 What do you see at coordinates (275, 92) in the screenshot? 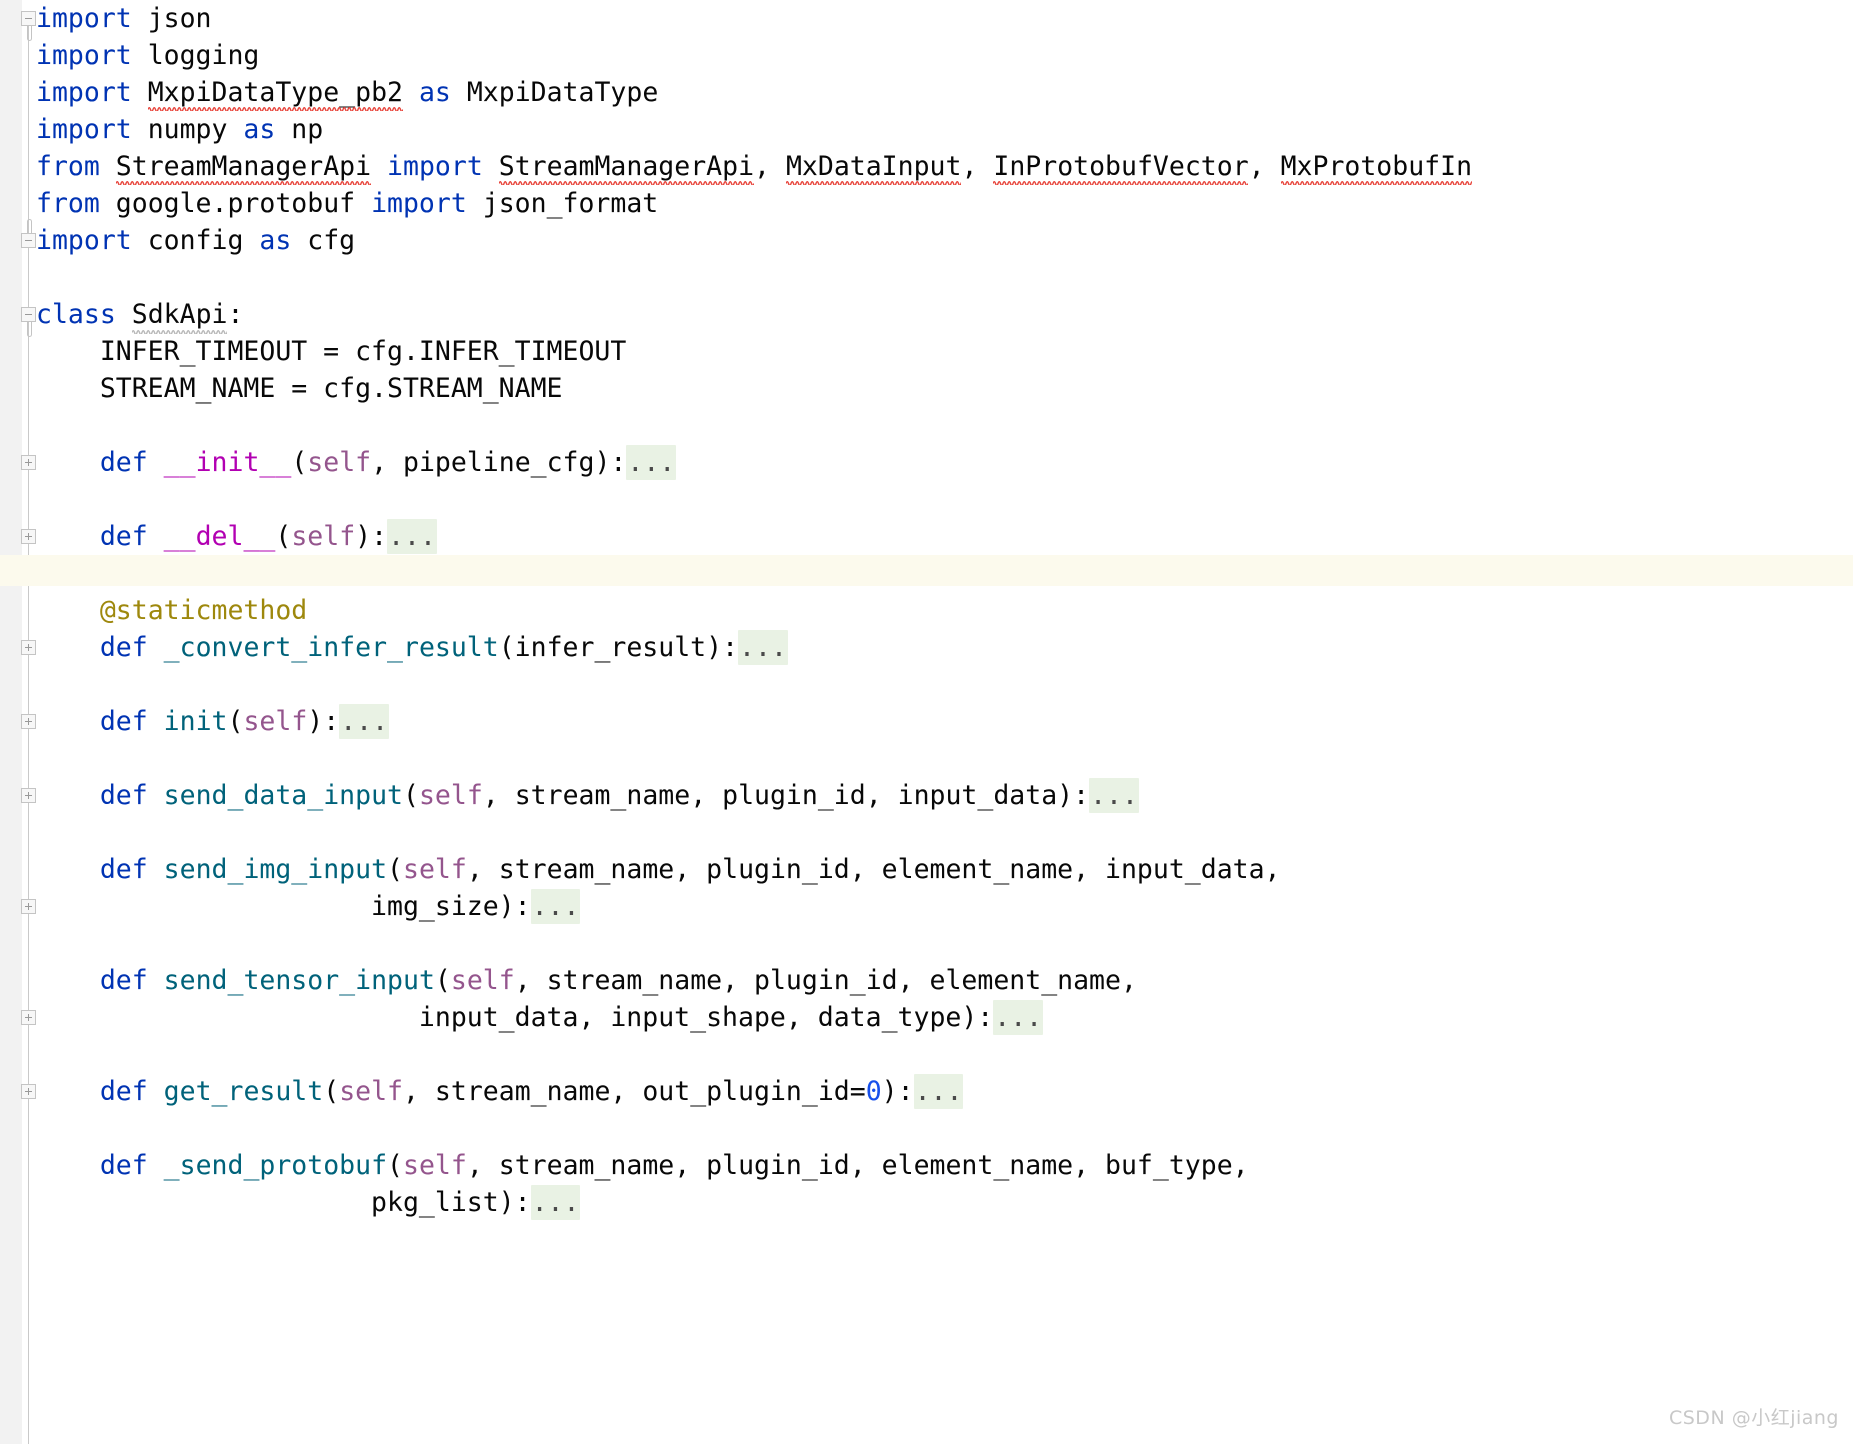
I see `spelling-typo-token: MxpiDataType_pb2` at bounding box center [275, 92].